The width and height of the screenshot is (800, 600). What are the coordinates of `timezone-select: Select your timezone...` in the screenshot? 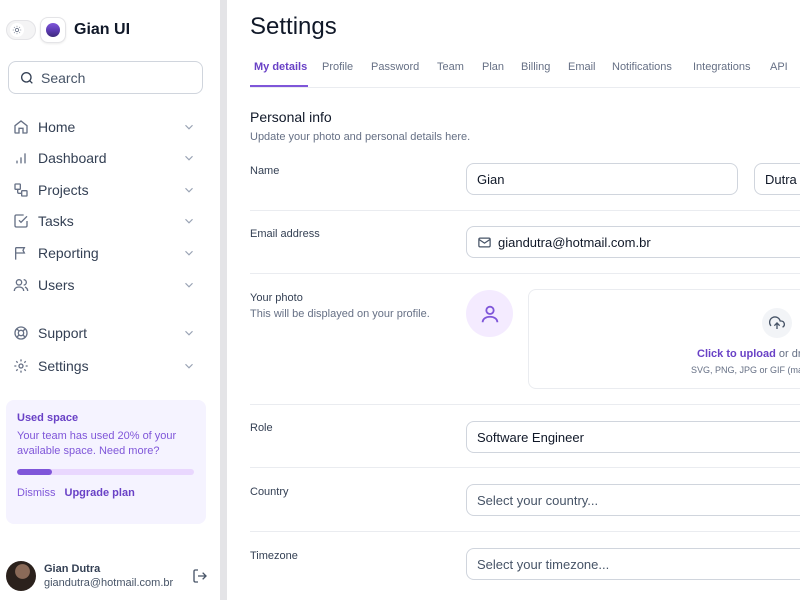 It's located at (633, 564).